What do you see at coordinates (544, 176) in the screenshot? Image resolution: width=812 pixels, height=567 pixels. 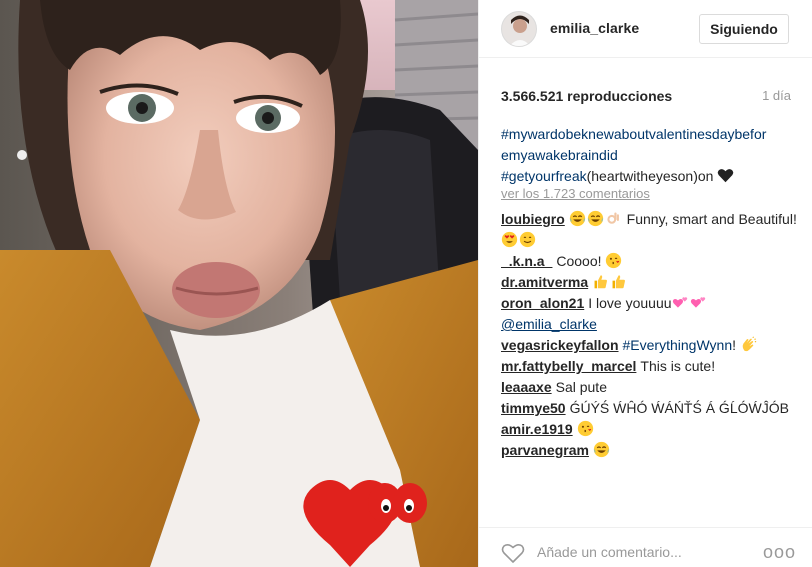 I see `hashtag-link: #getyourfreak` at bounding box center [544, 176].